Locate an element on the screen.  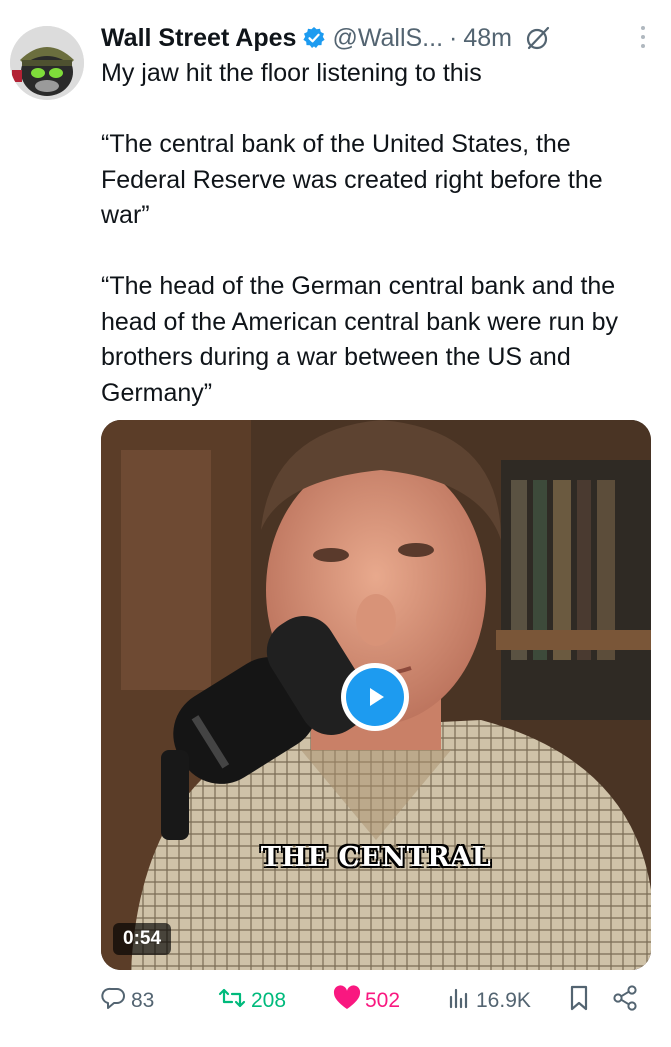
play-icon is located at coordinates (375, 697).